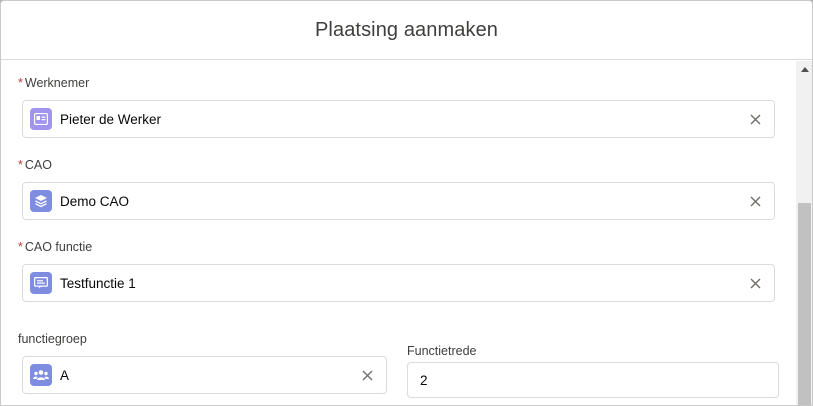 This screenshot has width=813, height=406. I want to click on scroll-thumb, so click(804, 304).